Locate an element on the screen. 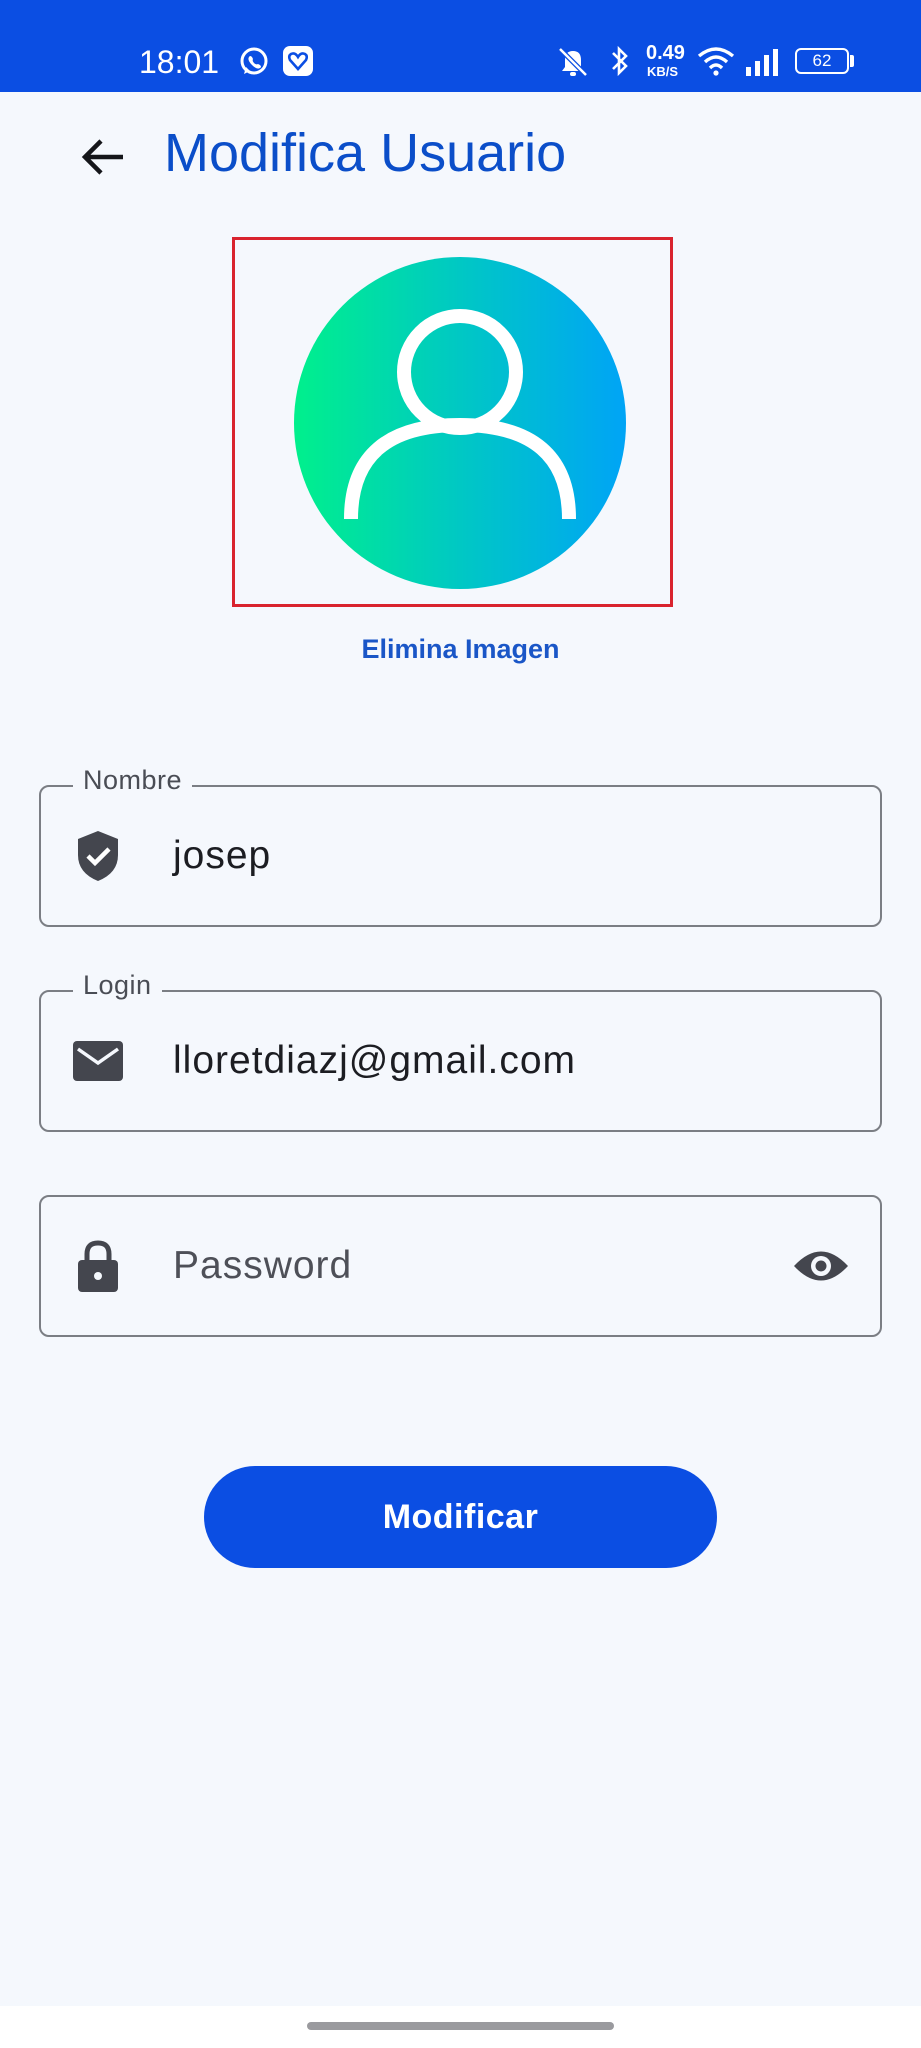 Image resolution: width=921 pixels, height=2048 pixels. nombre-label: Nombre is located at coordinates (133, 780).